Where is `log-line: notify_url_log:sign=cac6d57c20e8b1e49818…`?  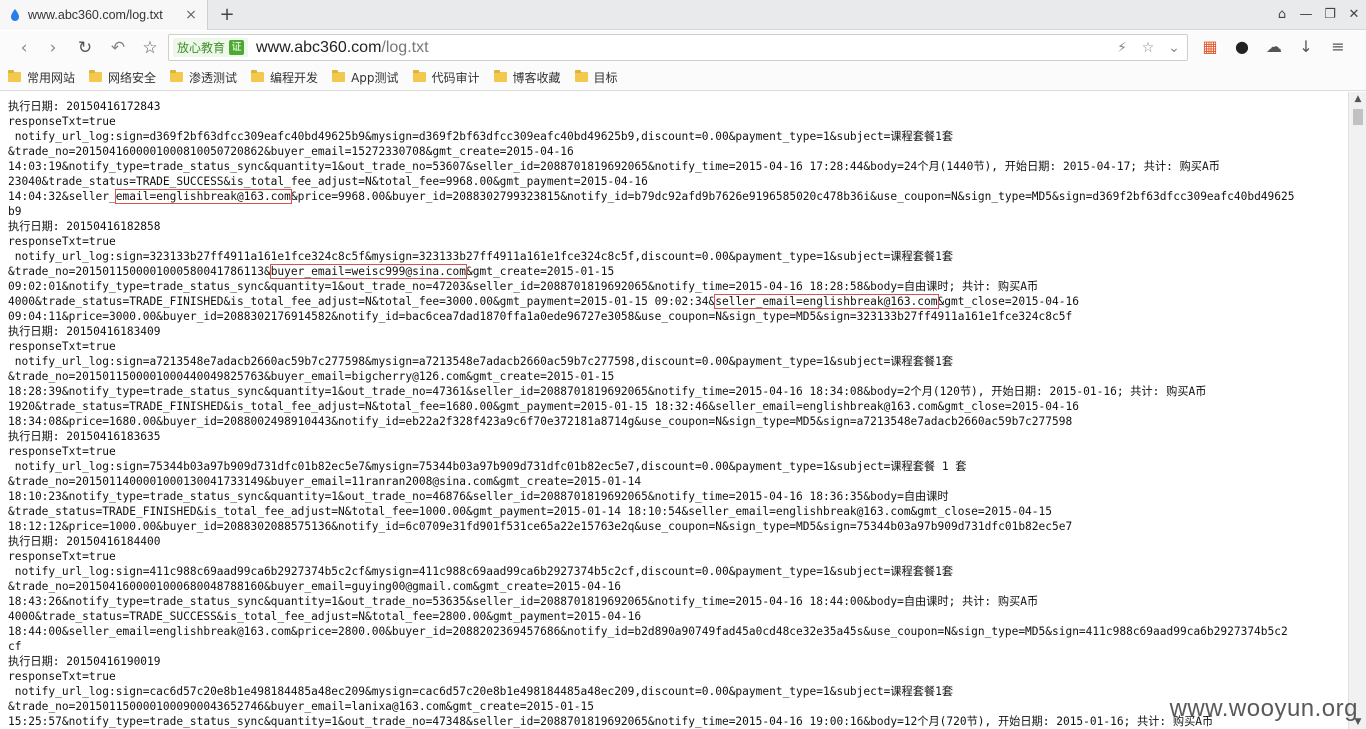 log-line: notify_url_log:sign=cac6d57c20e8b1e49818… is located at coordinates (481, 691).